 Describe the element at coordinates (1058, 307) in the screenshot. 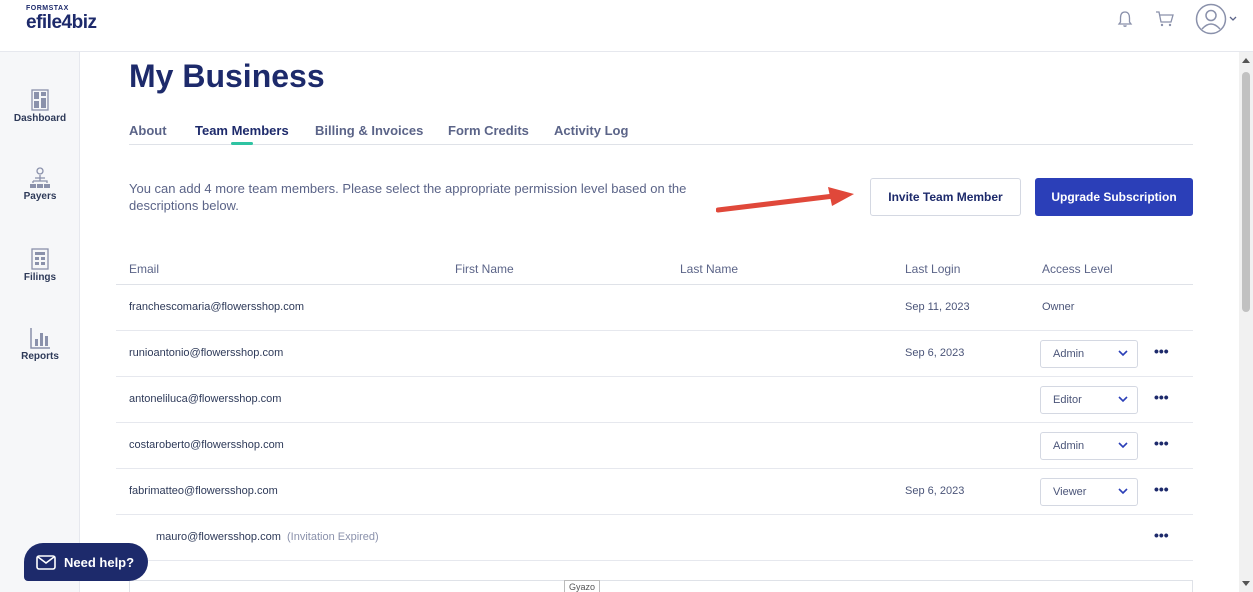

I see `row-access-level: Owner` at that location.